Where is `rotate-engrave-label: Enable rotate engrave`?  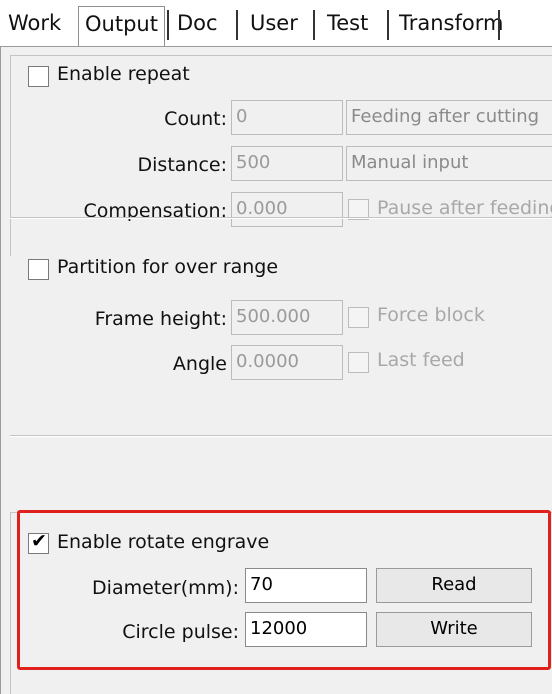
rotate-engrave-label: Enable rotate engrave is located at coordinates (163, 542).